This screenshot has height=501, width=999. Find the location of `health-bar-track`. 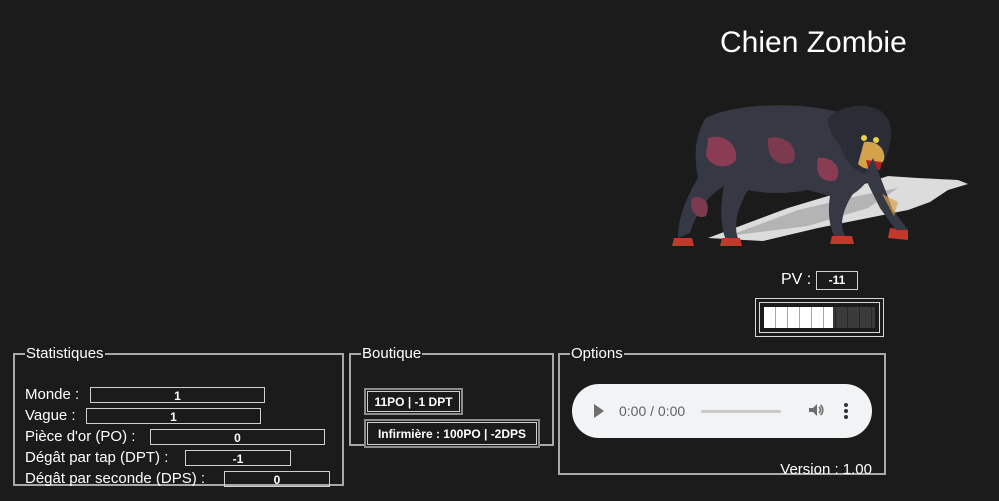

health-bar-track is located at coordinates (819, 317).